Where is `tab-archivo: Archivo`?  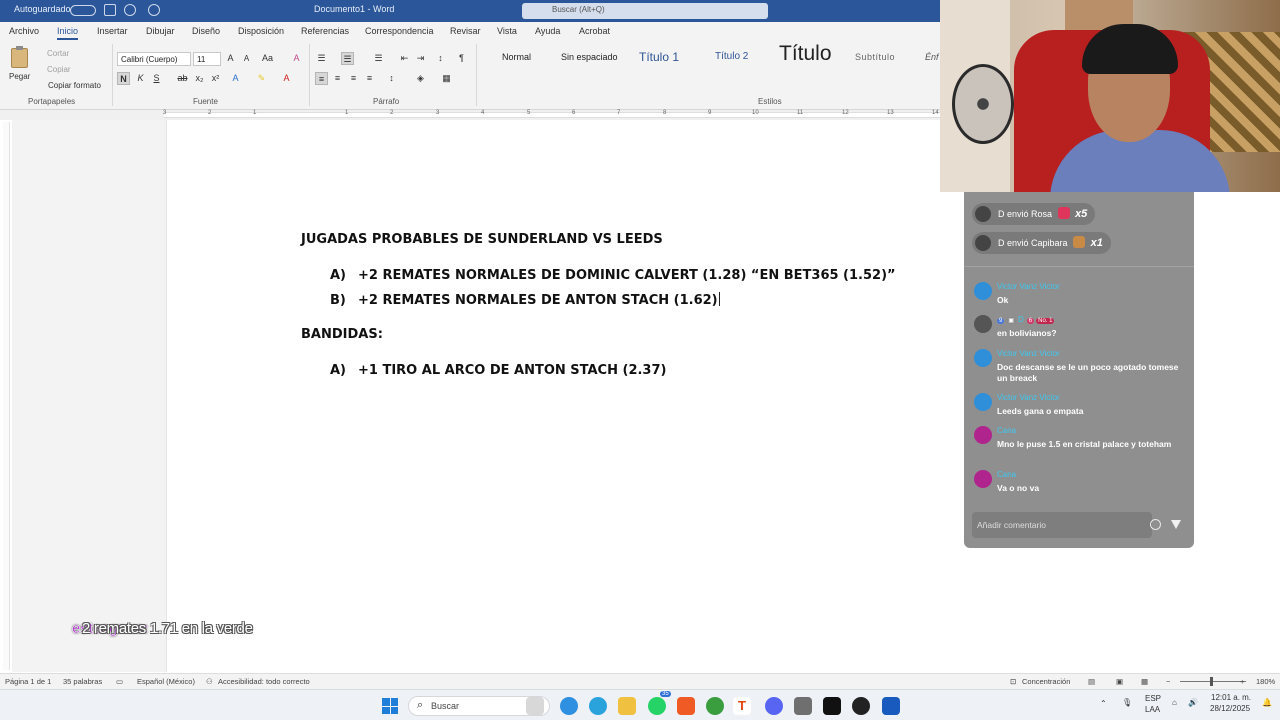 tab-archivo: Archivo is located at coordinates (24, 31).